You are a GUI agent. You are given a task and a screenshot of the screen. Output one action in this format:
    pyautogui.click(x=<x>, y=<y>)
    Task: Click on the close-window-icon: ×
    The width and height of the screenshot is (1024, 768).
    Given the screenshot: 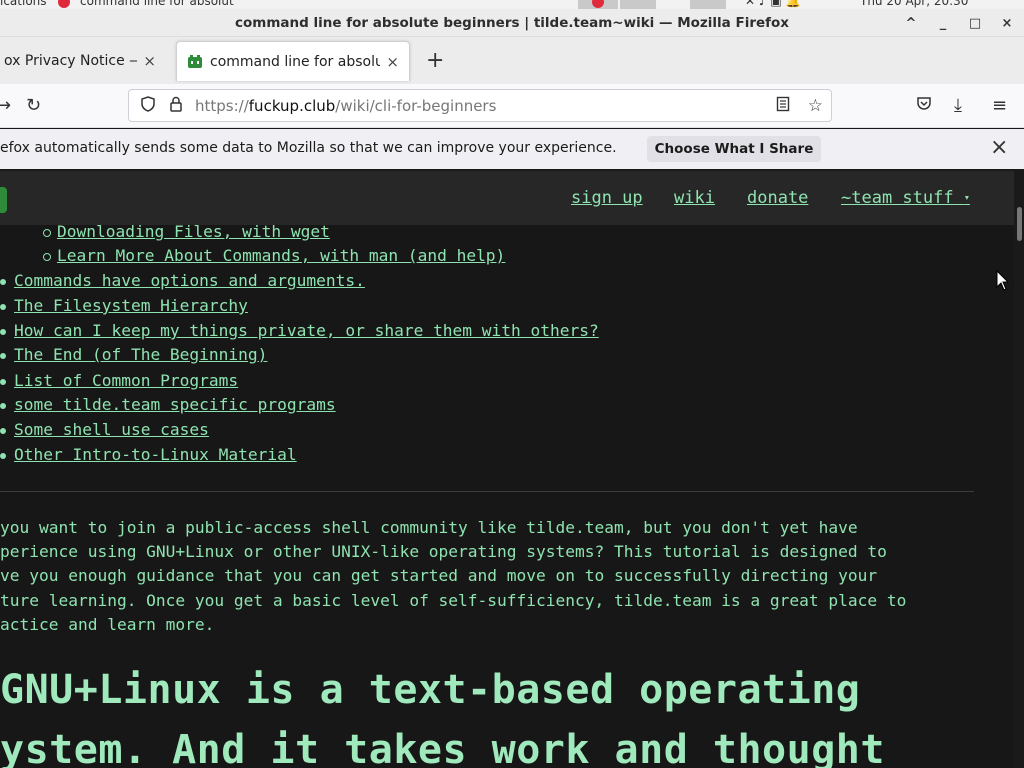 What is the action you would take?
    pyautogui.click(x=1007, y=23)
    